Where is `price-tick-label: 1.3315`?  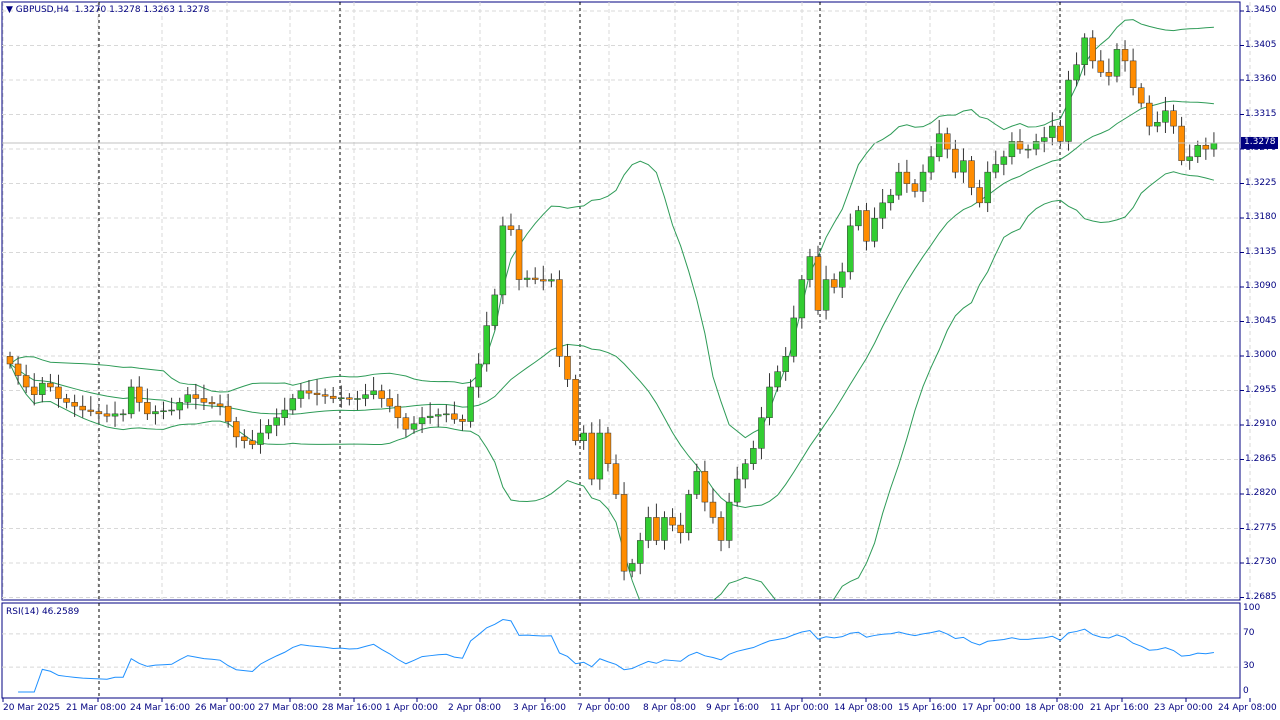
price-tick-label: 1.3315 is located at coordinates (1261, 113).